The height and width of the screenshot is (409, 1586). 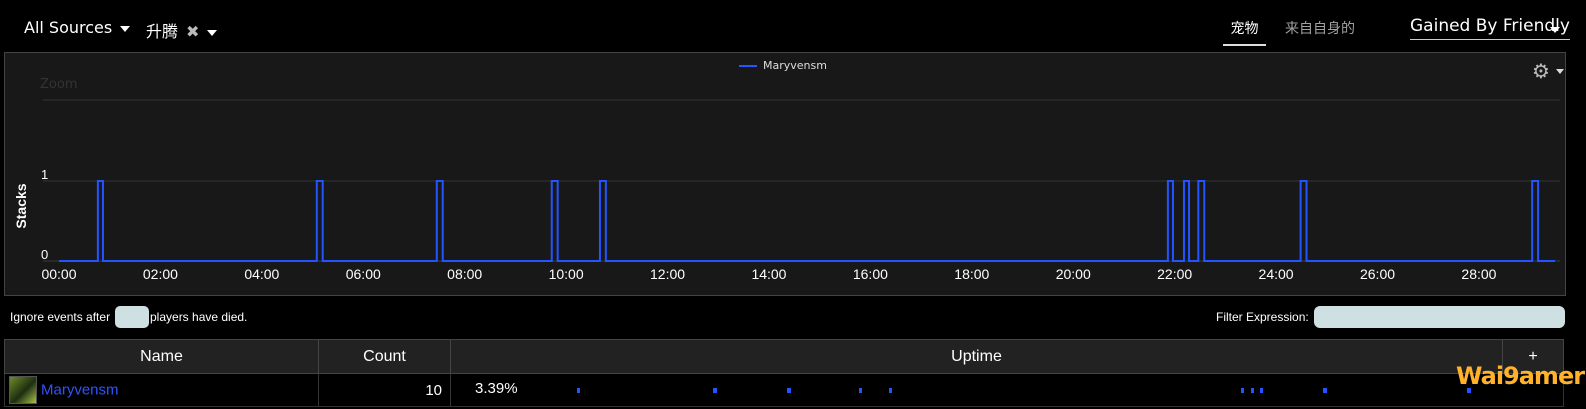 I want to click on y-axis-title: Stacks, so click(x=21, y=205).